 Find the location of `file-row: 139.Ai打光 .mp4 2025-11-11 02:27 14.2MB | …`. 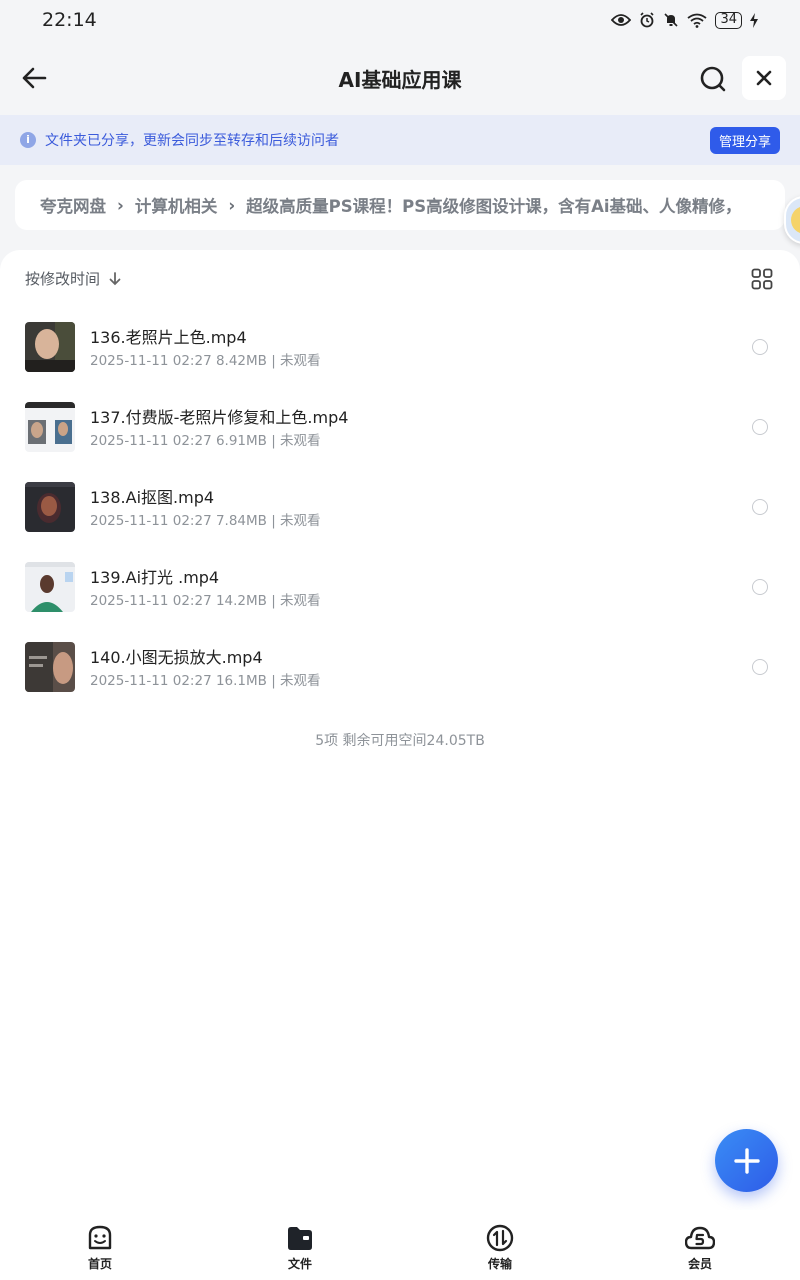

file-row: 139.Ai打光 .mp4 2025-11-11 02:27 14.2MB | … is located at coordinates (400, 588).